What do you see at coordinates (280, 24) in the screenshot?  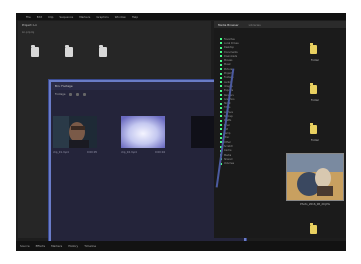 I see `media-browser-header: Media Browser Libraries` at bounding box center [280, 24].